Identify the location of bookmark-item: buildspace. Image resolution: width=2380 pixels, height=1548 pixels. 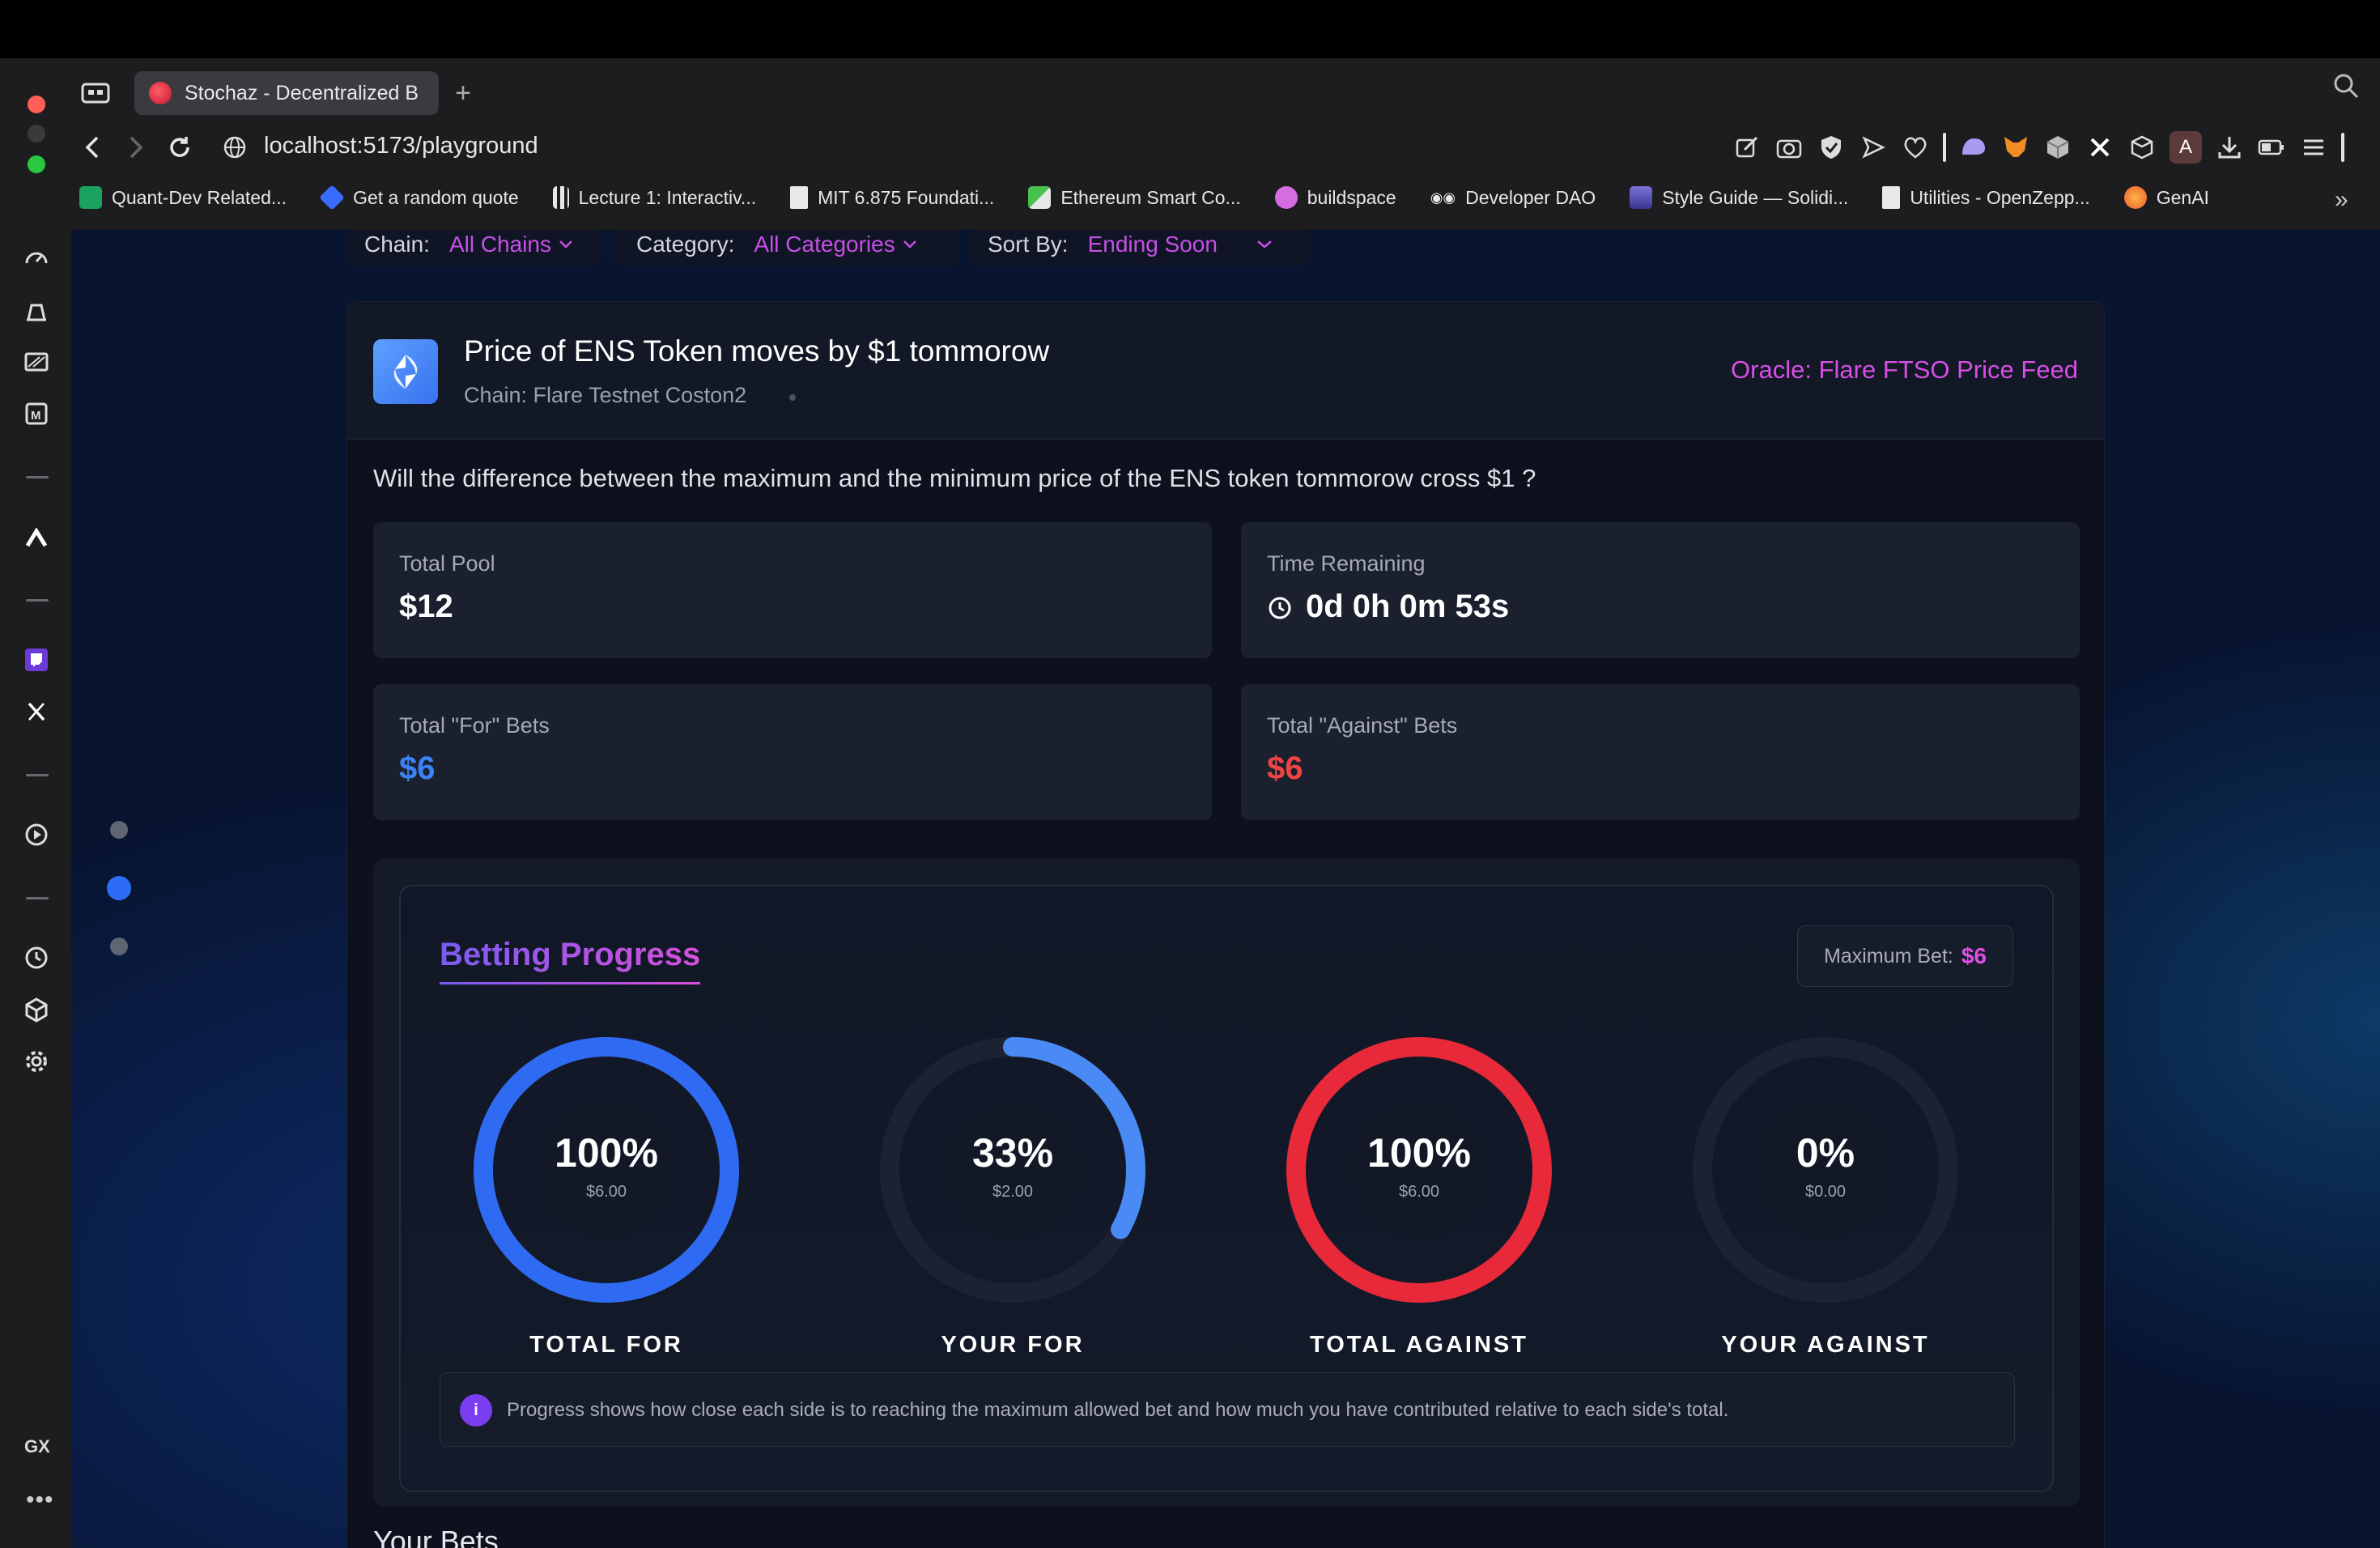
(1335, 198).